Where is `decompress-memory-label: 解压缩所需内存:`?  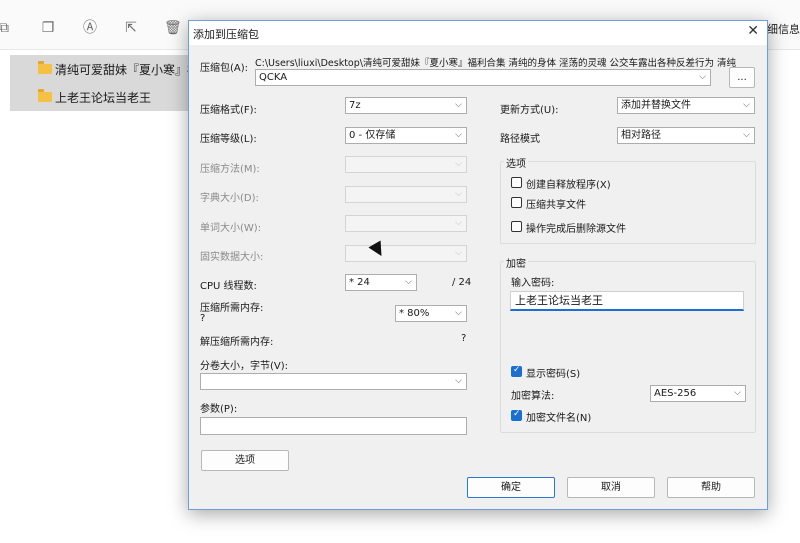 decompress-memory-label: 解压缩所需内存: is located at coordinates (237, 342).